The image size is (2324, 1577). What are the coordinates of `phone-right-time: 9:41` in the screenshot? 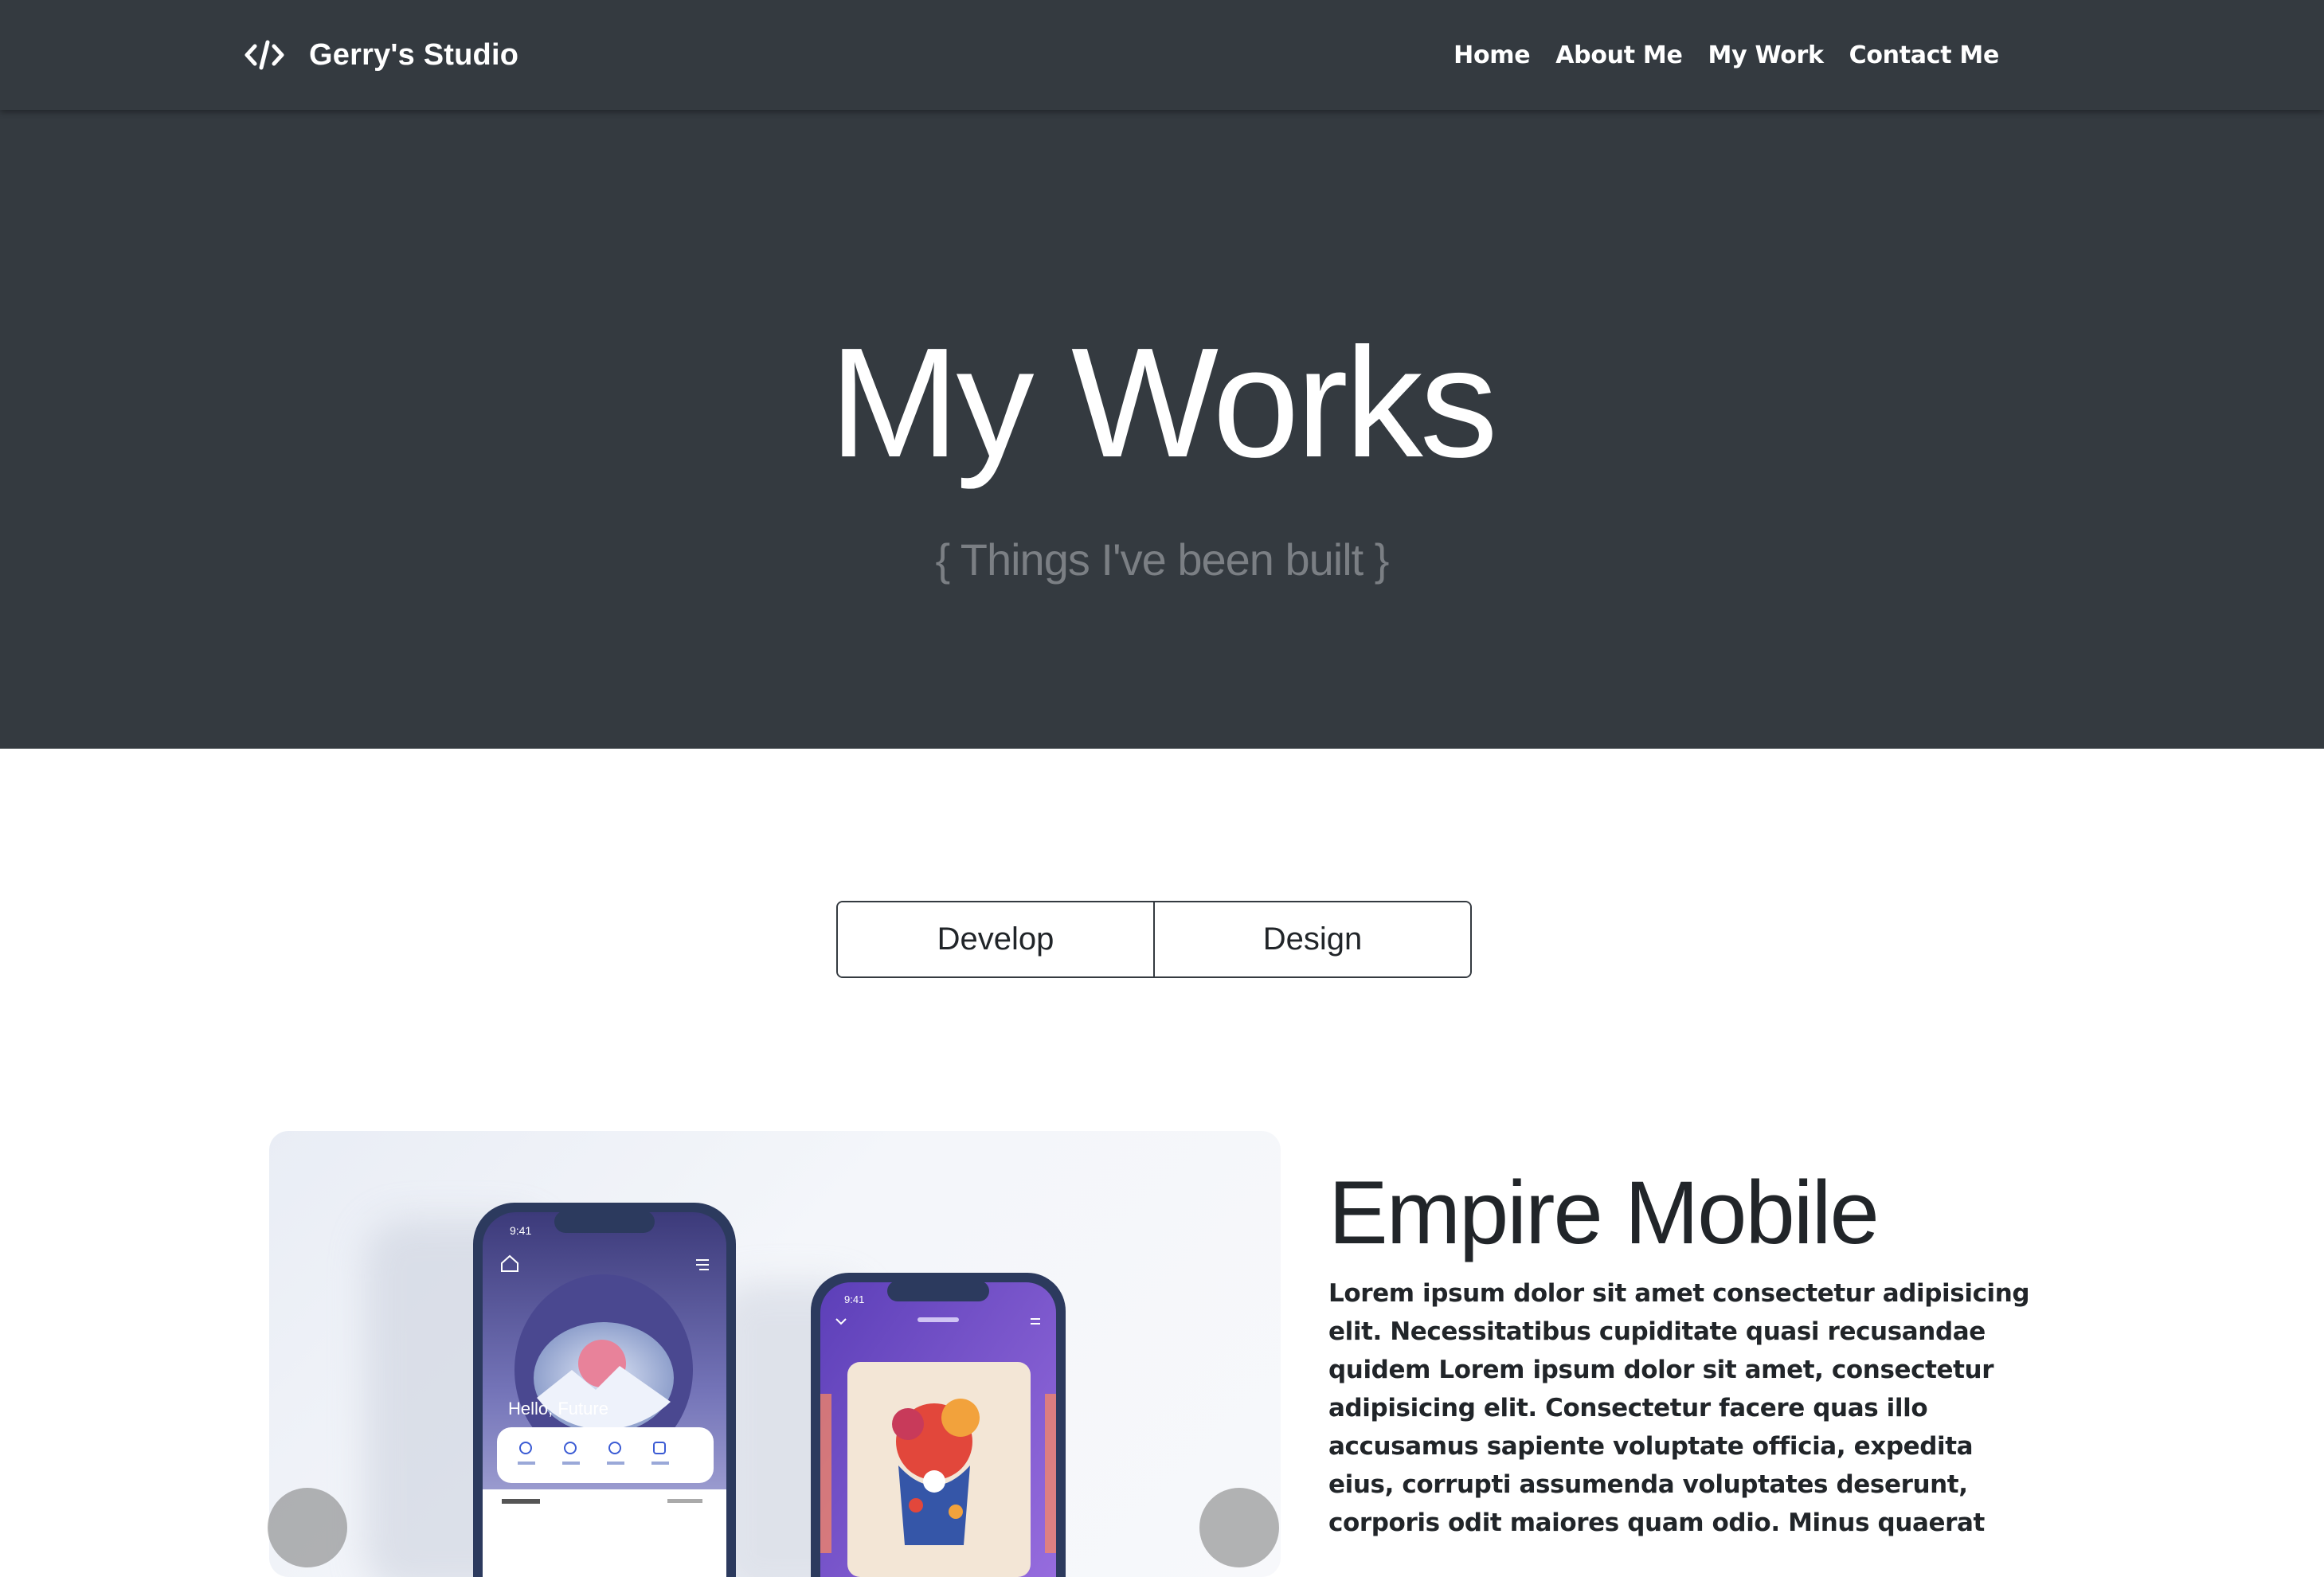 It's located at (854, 1299).